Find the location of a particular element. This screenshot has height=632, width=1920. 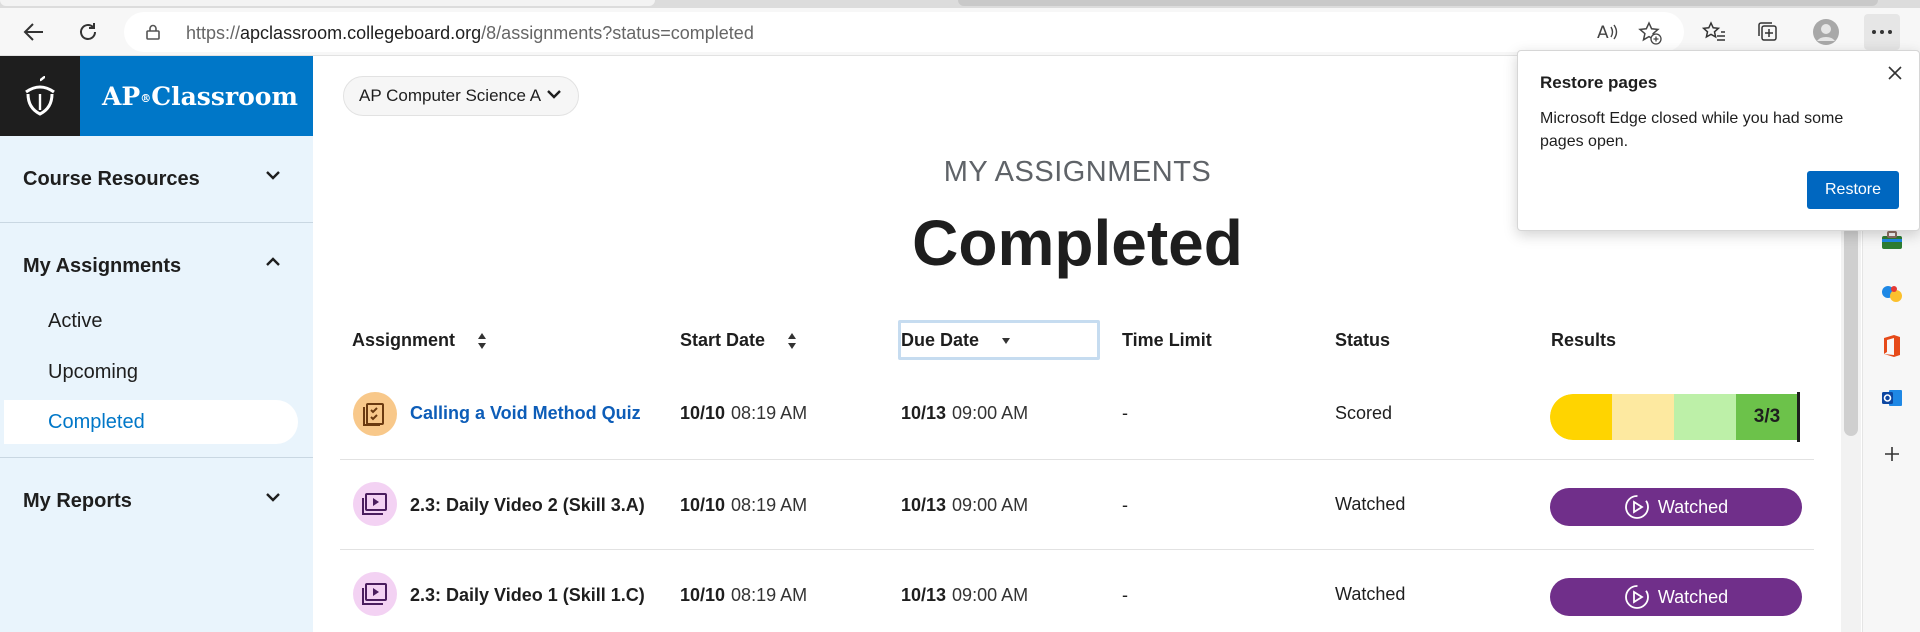

ap-classroom-brand: AP ® Classroom is located at coordinates (196, 96).